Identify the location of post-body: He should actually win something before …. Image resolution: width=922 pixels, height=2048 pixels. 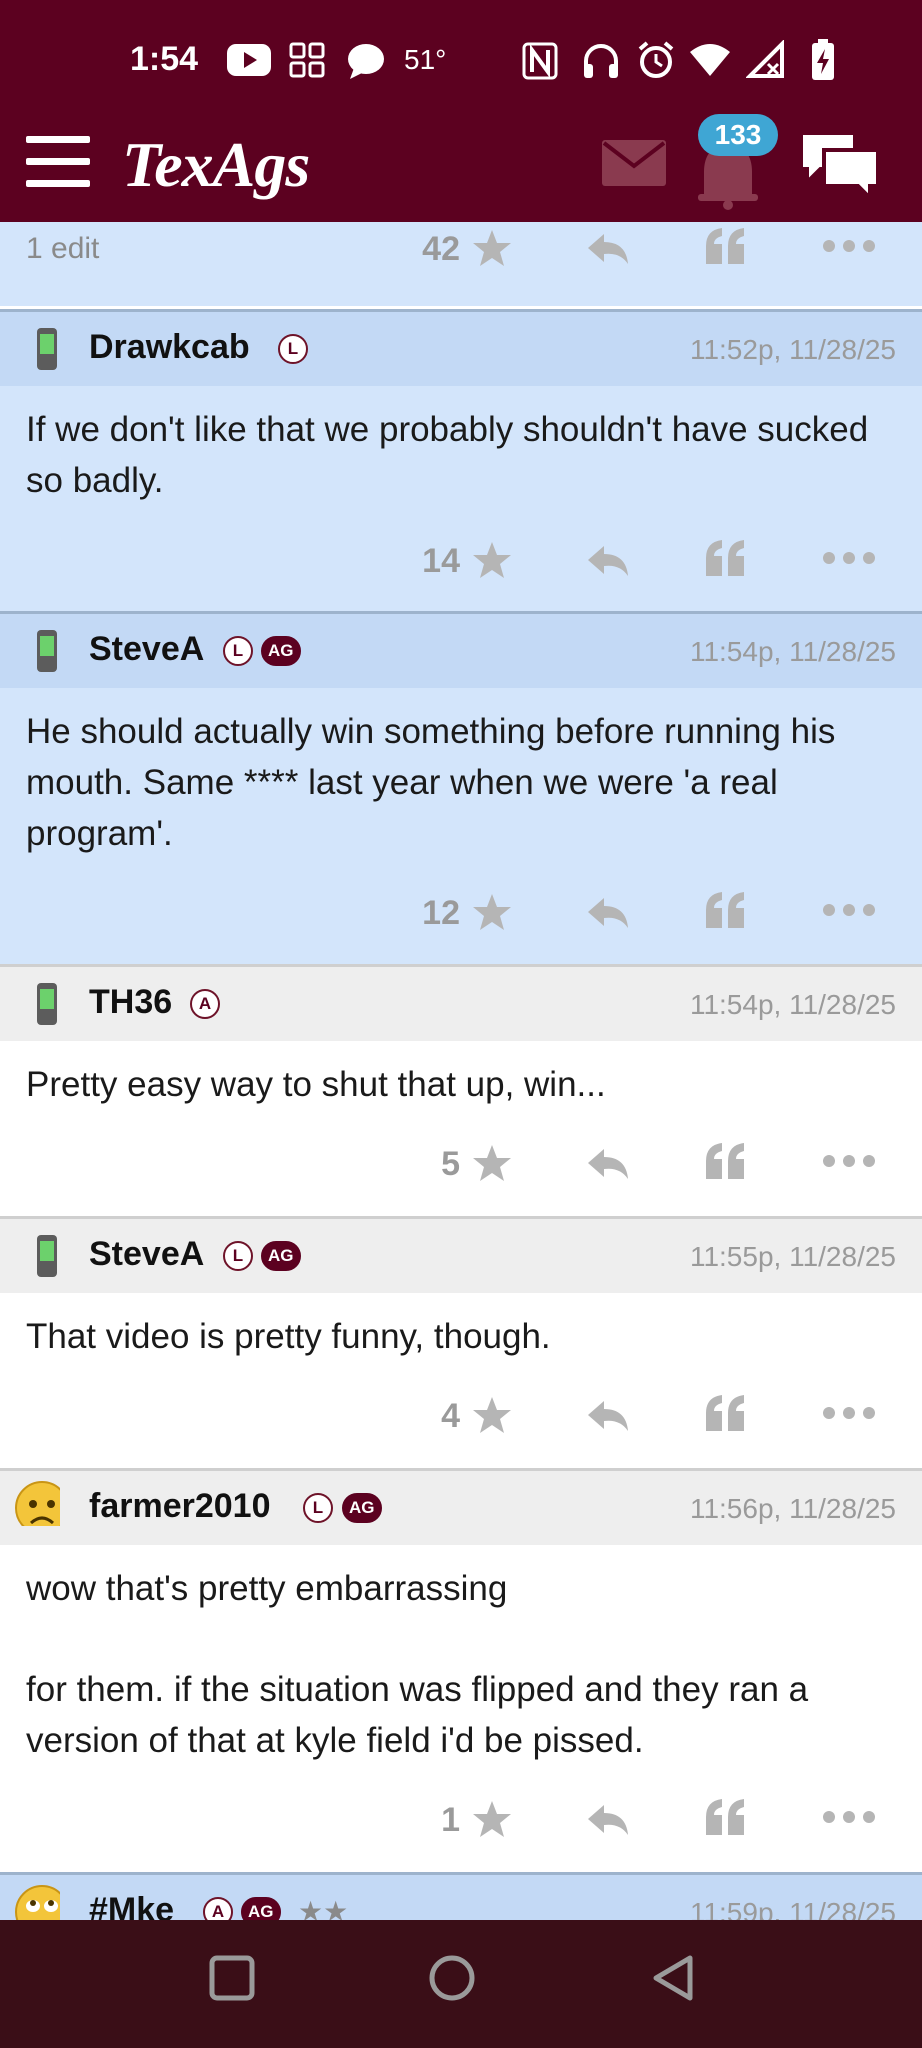
(461, 773).